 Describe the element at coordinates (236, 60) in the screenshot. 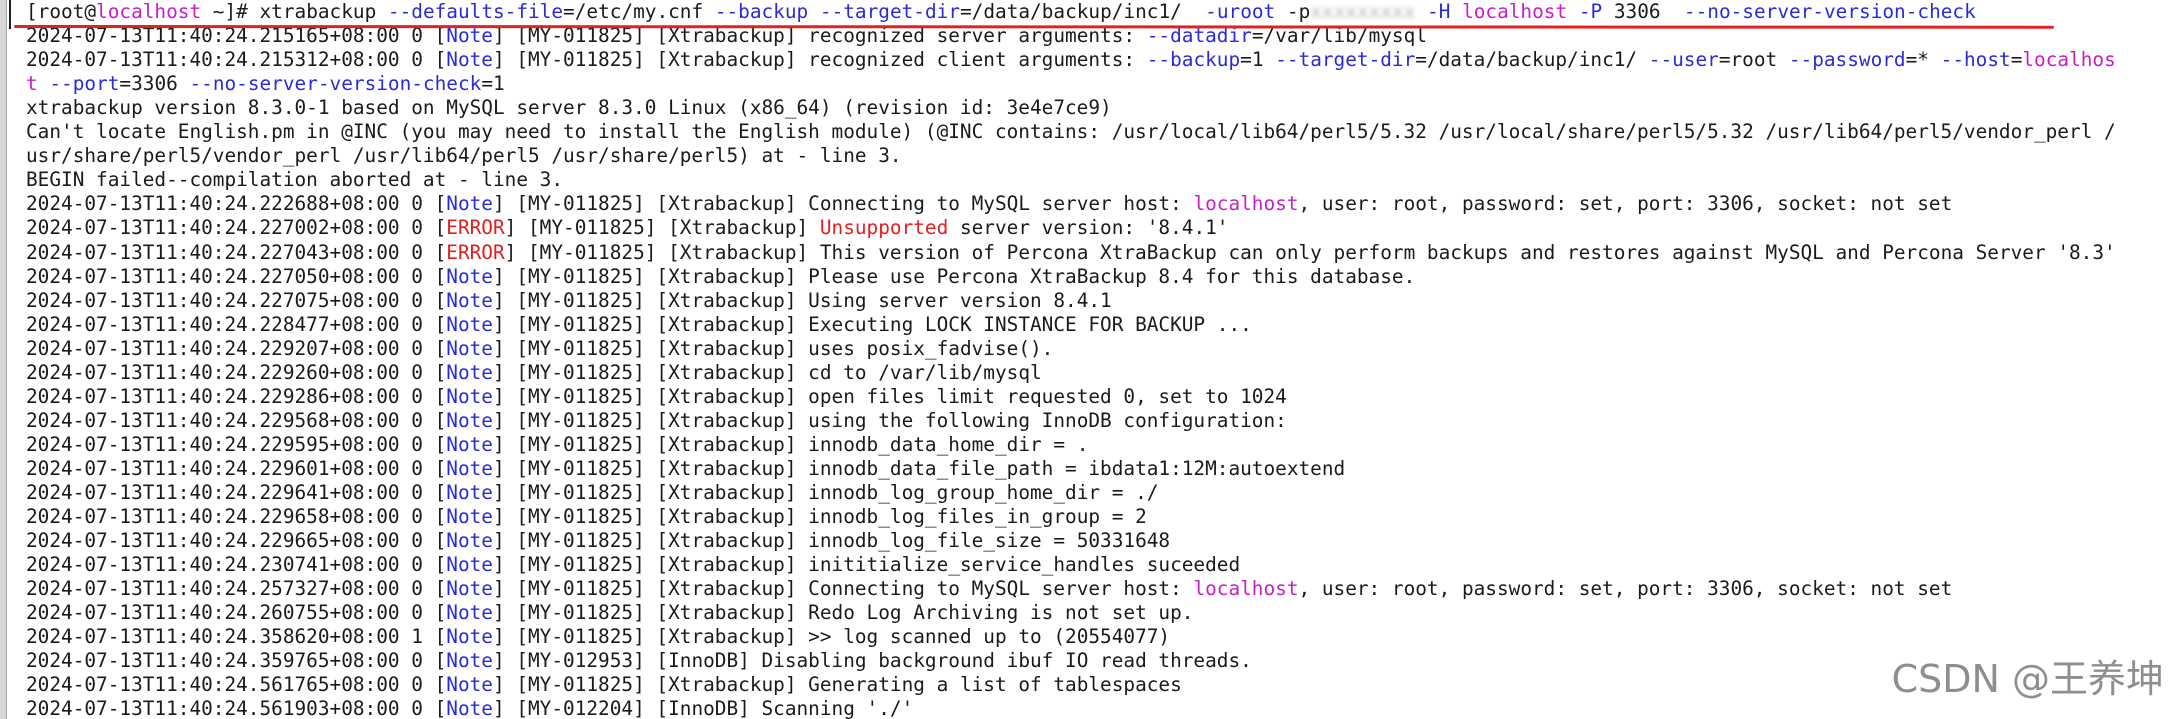

I see `text-segment: 2024-07-13T11:40:24.215312+08:00 0 [` at that location.